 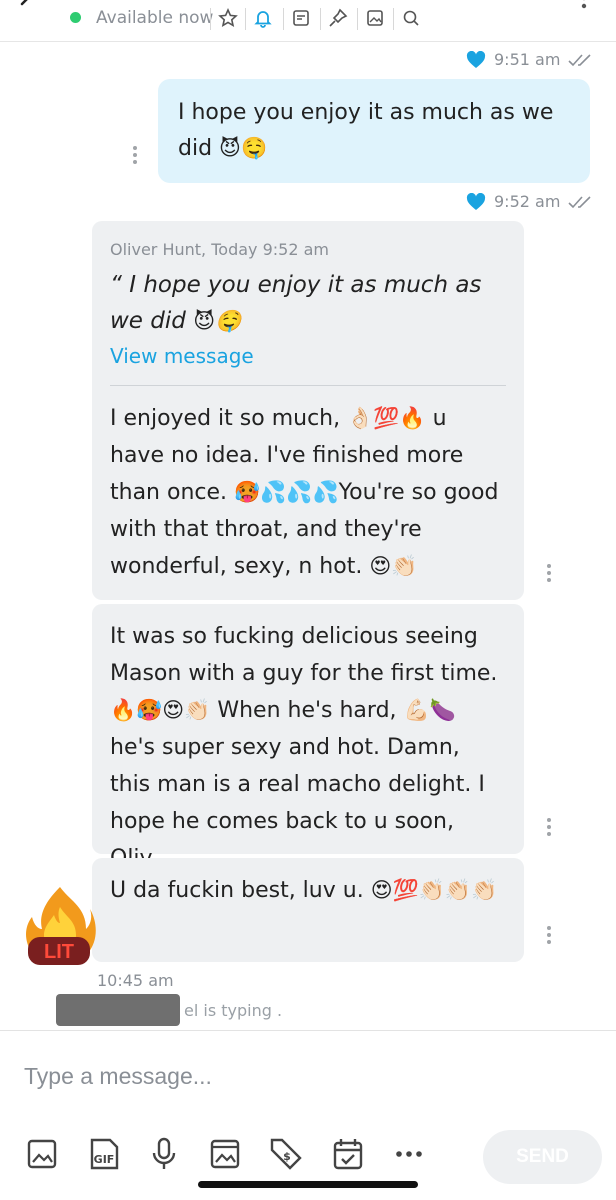 What do you see at coordinates (237, 890) in the screenshot?
I see `message-text: U da fuckin best, luv u.` at bounding box center [237, 890].